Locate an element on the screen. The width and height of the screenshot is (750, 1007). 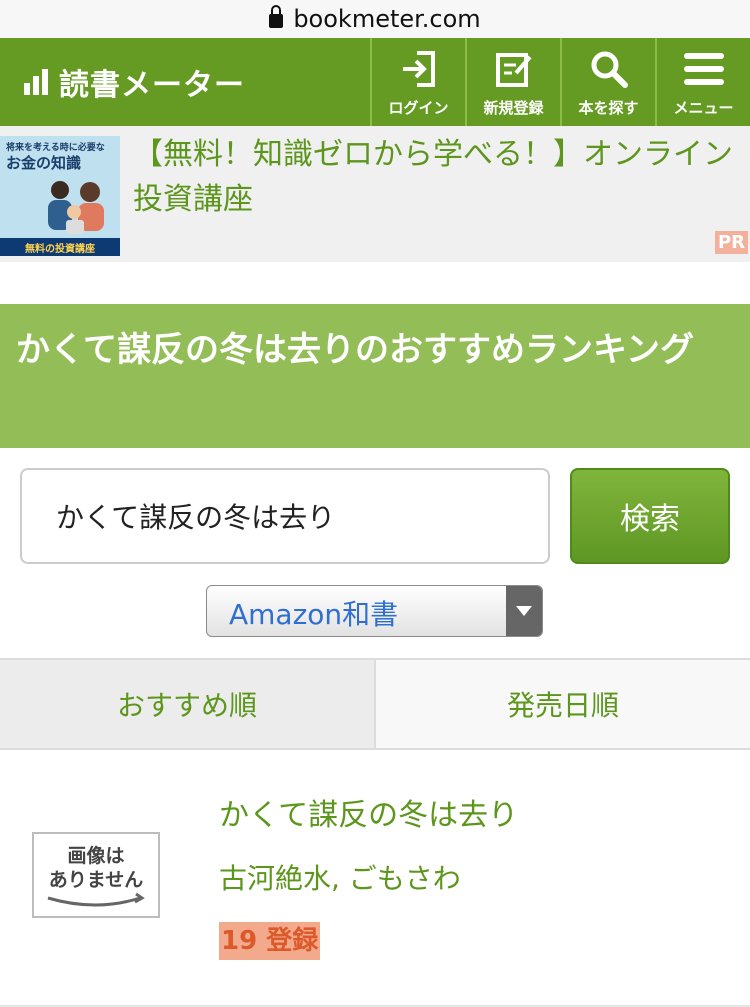
ad-text: 【無料！知識ゼロから学べる！】オンライン投資講座 is located at coordinates (438, 177).